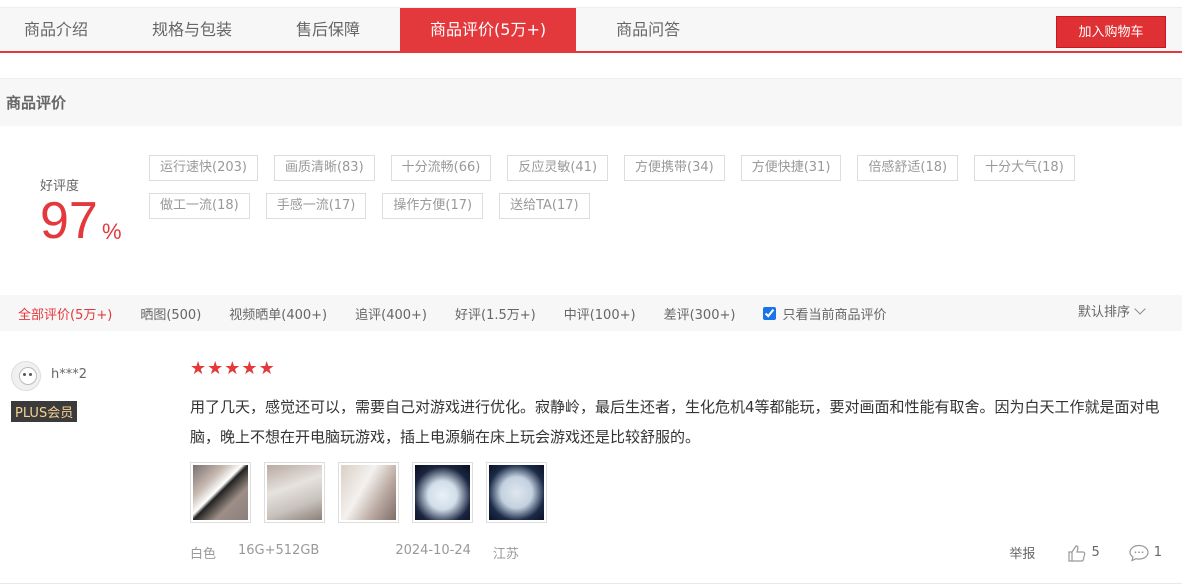  Describe the element at coordinates (279, 550) in the screenshot. I see `product-spec: 16G+512GB` at that location.